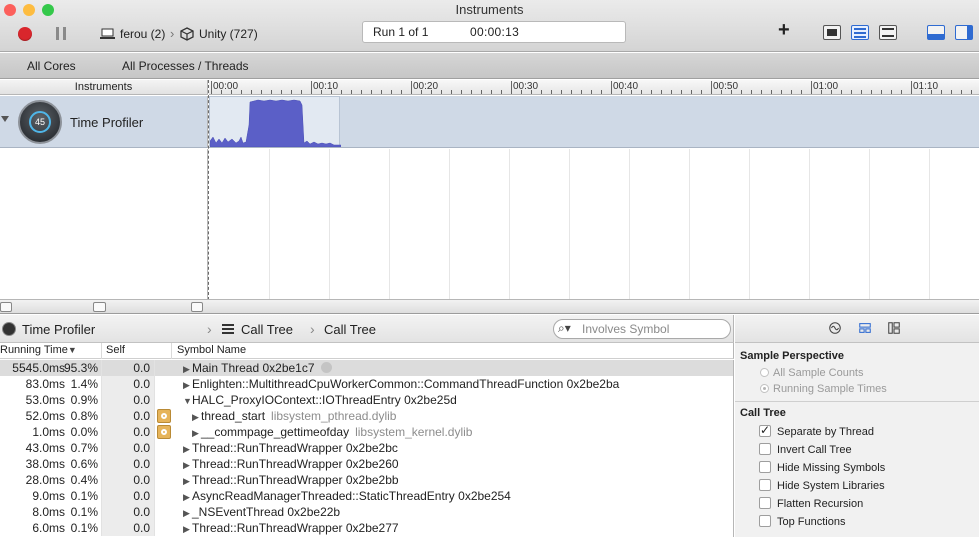 The width and height of the screenshot is (979, 537). I want to click on gauge-value: 45, so click(40, 122).